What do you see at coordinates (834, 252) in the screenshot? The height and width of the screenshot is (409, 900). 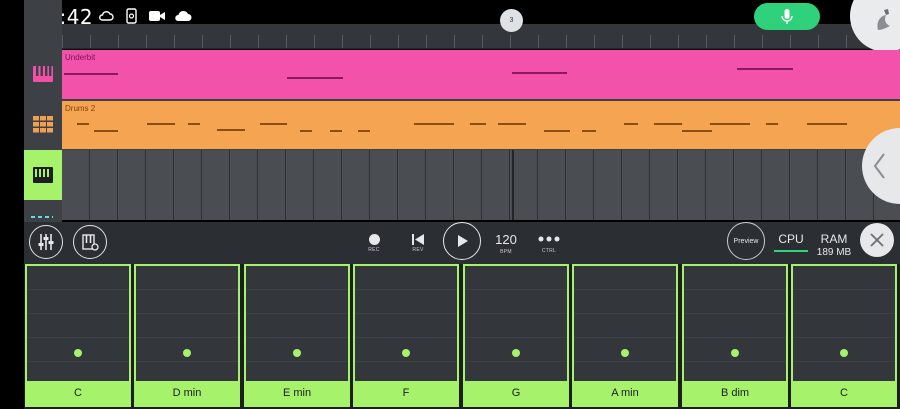 I see `ram-value: 189 MB` at bounding box center [834, 252].